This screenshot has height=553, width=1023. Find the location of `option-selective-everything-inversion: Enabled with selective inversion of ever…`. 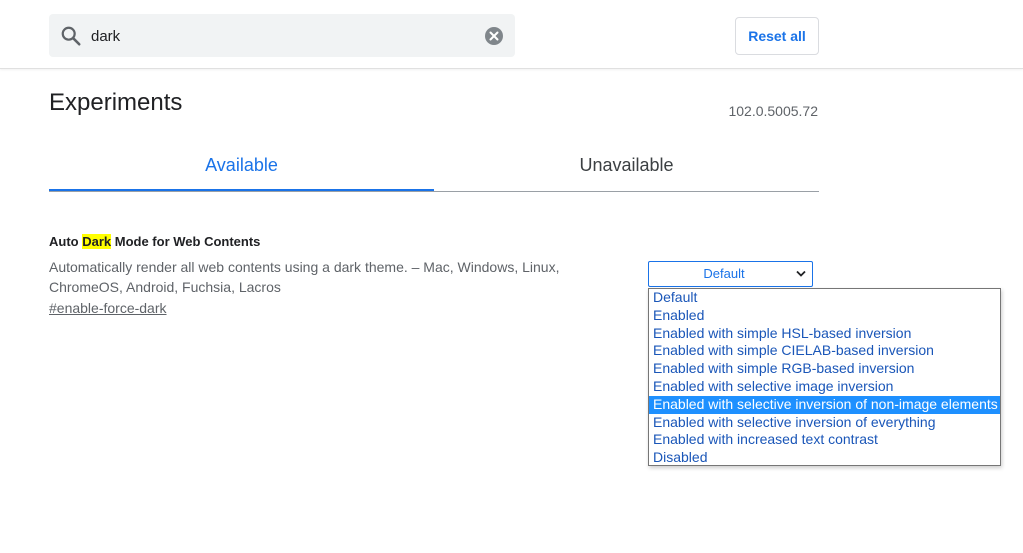

option-selective-everything-inversion: Enabled with selective inversion of ever… is located at coordinates (824, 423).